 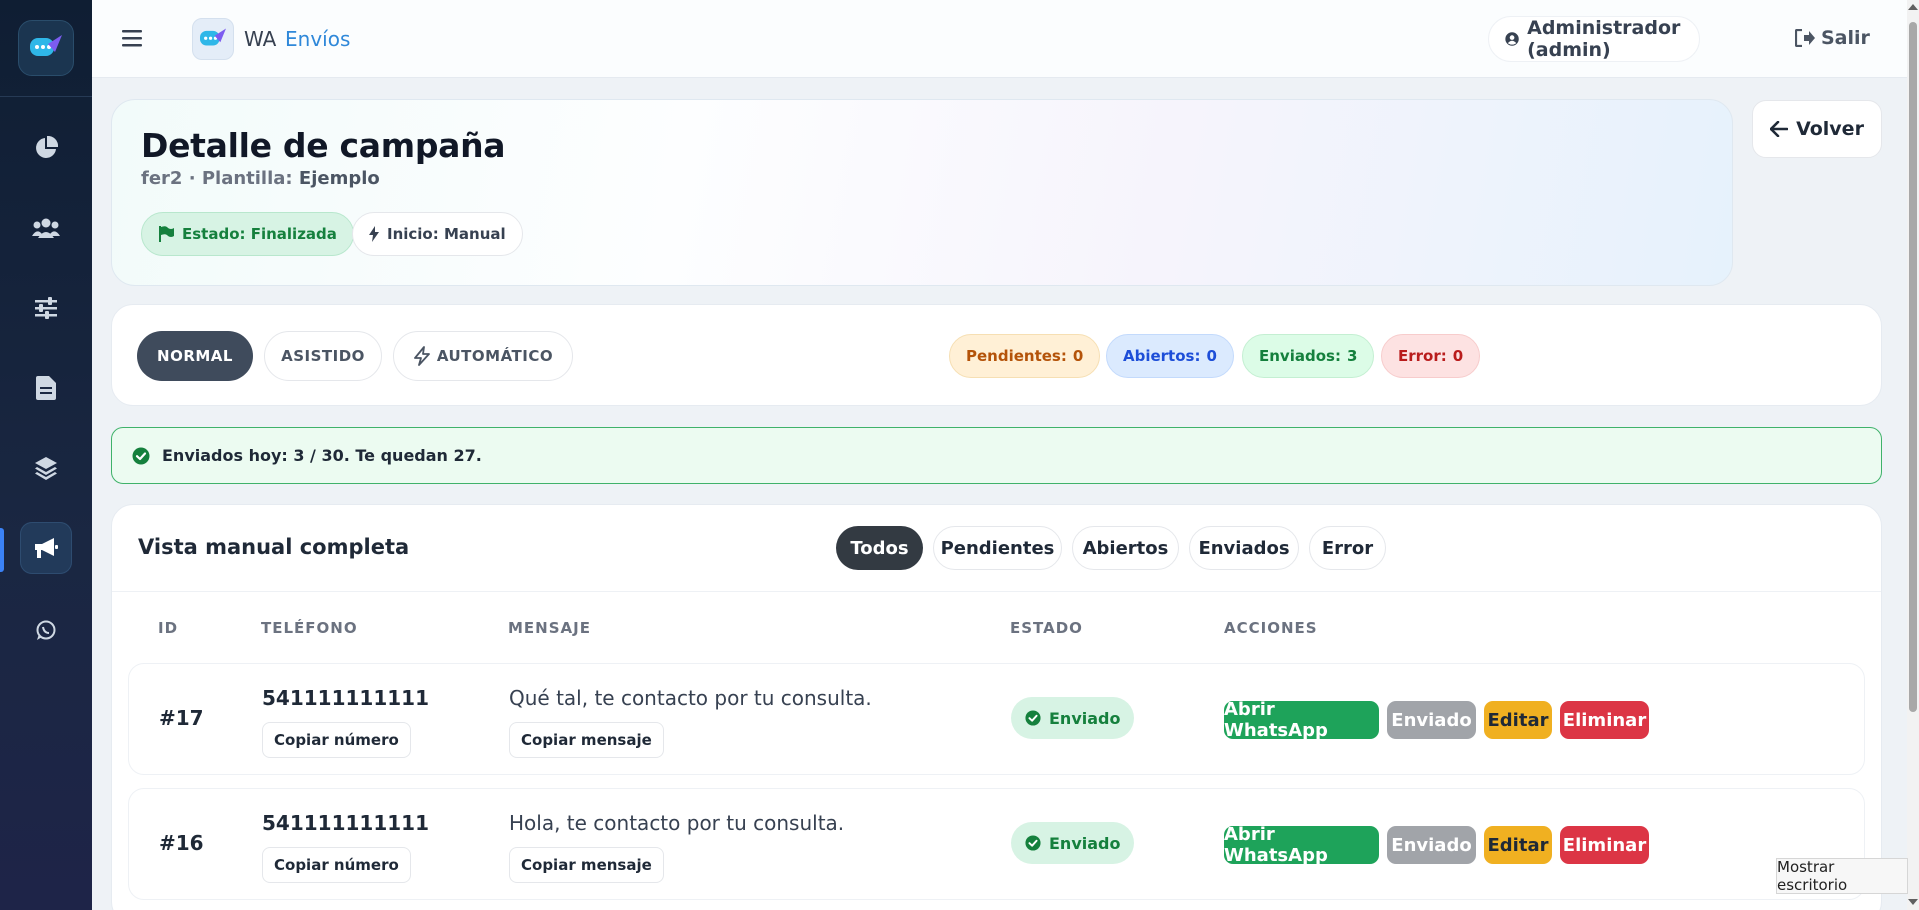 I want to click on column-header-actions: ACCIONES, so click(x=1271, y=628).